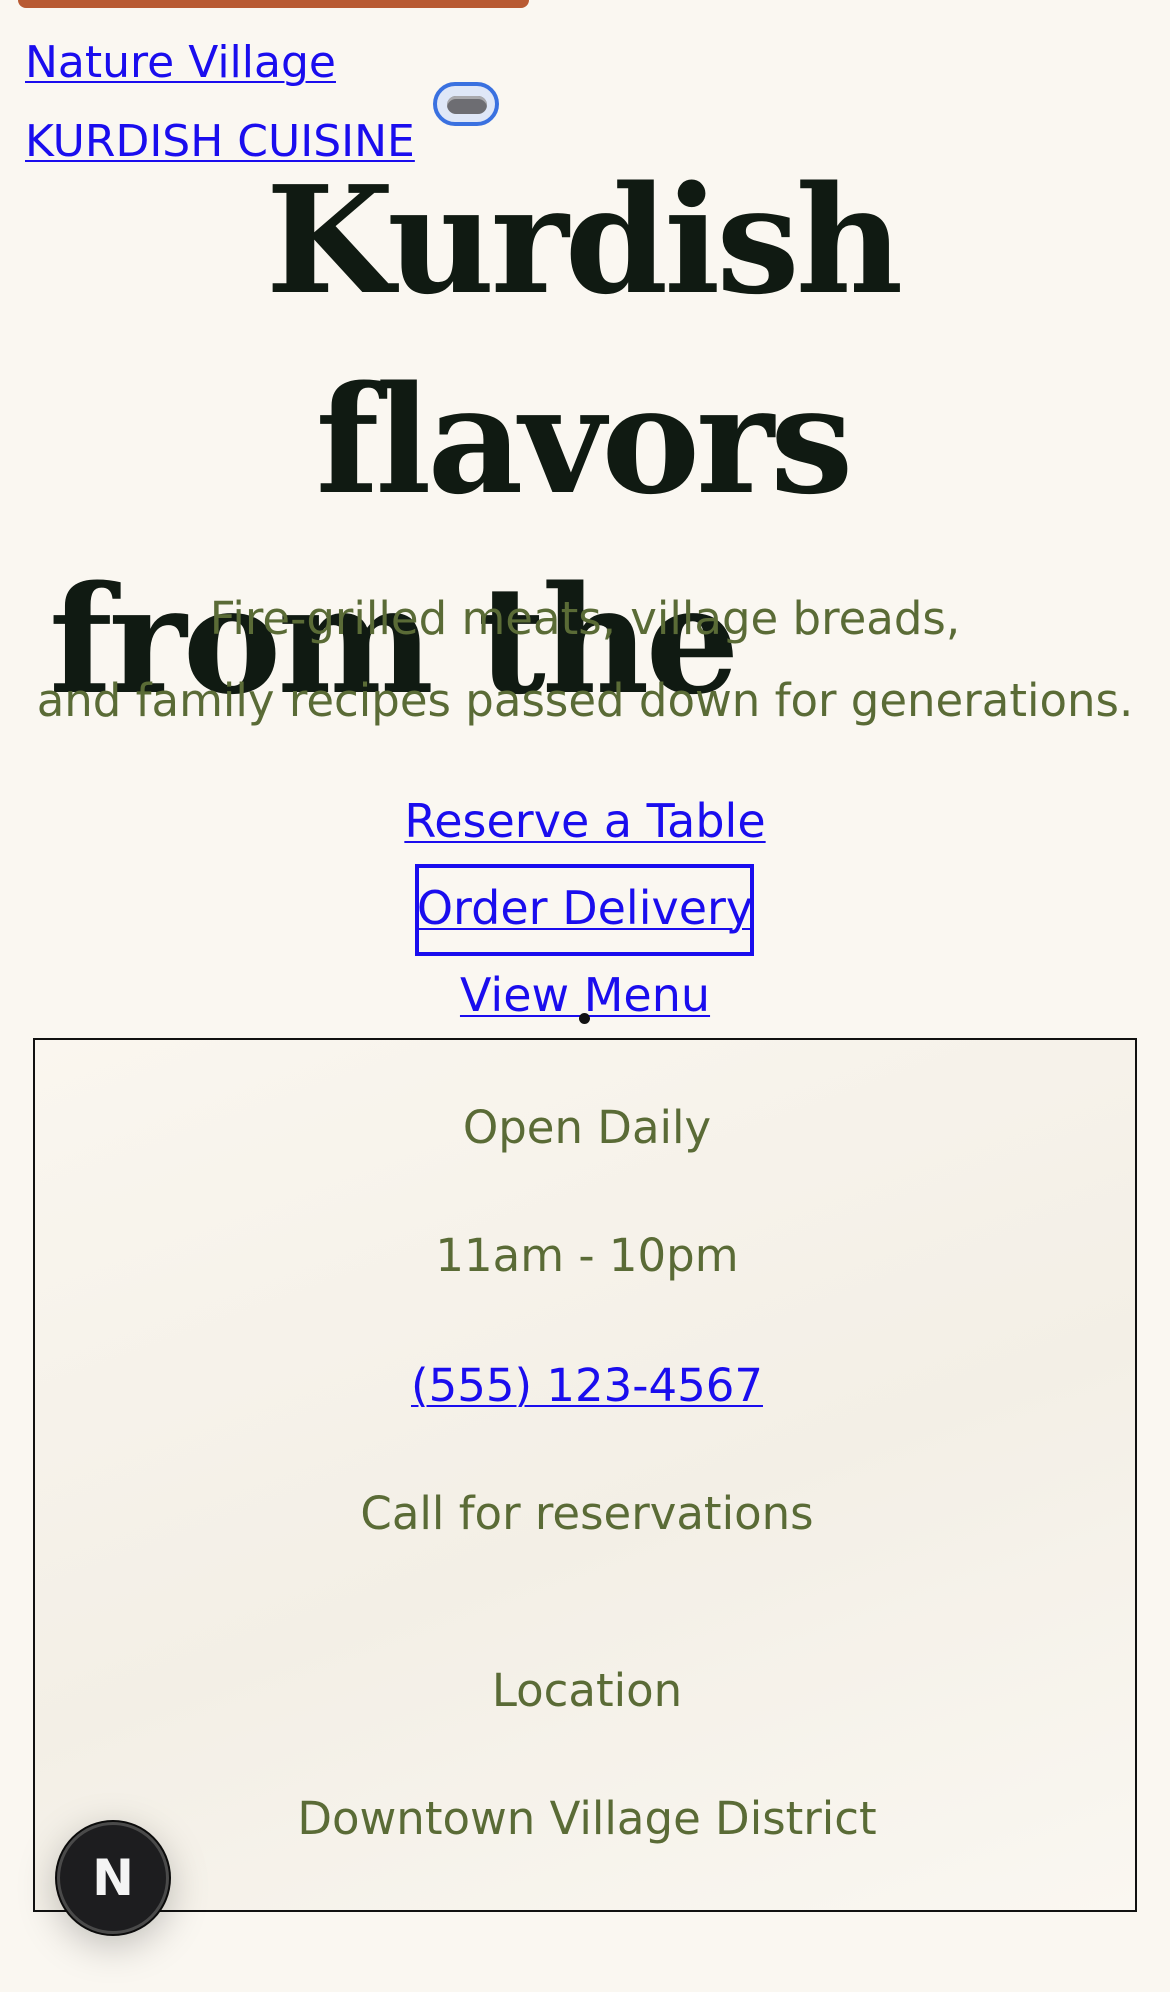 This screenshot has width=1170, height=1992. What do you see at coordinates (584, 340) in the screenshot?
I see `headline-line-1: Kurdish flavors` at bounding box center [584, 340].